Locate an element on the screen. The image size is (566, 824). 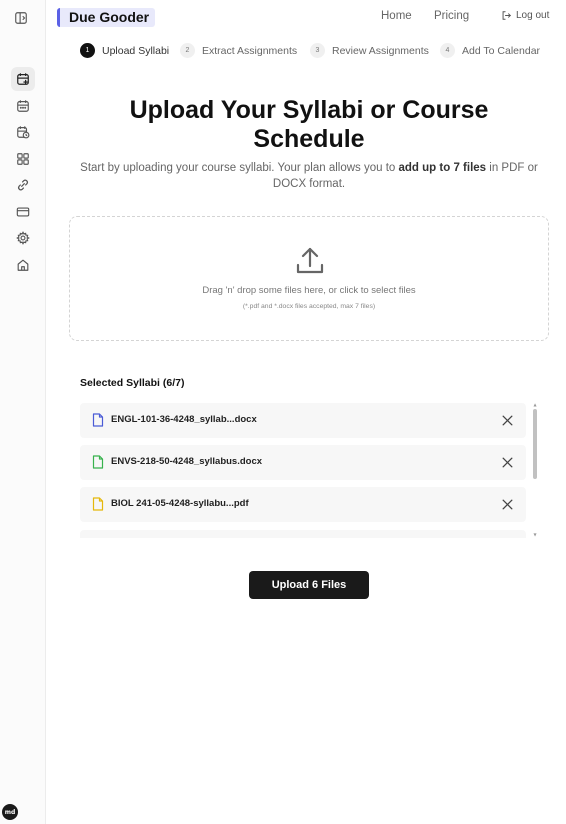
file-item: ENGL-101-36-4248_syllab...docx is located at coordinates (303, 420).